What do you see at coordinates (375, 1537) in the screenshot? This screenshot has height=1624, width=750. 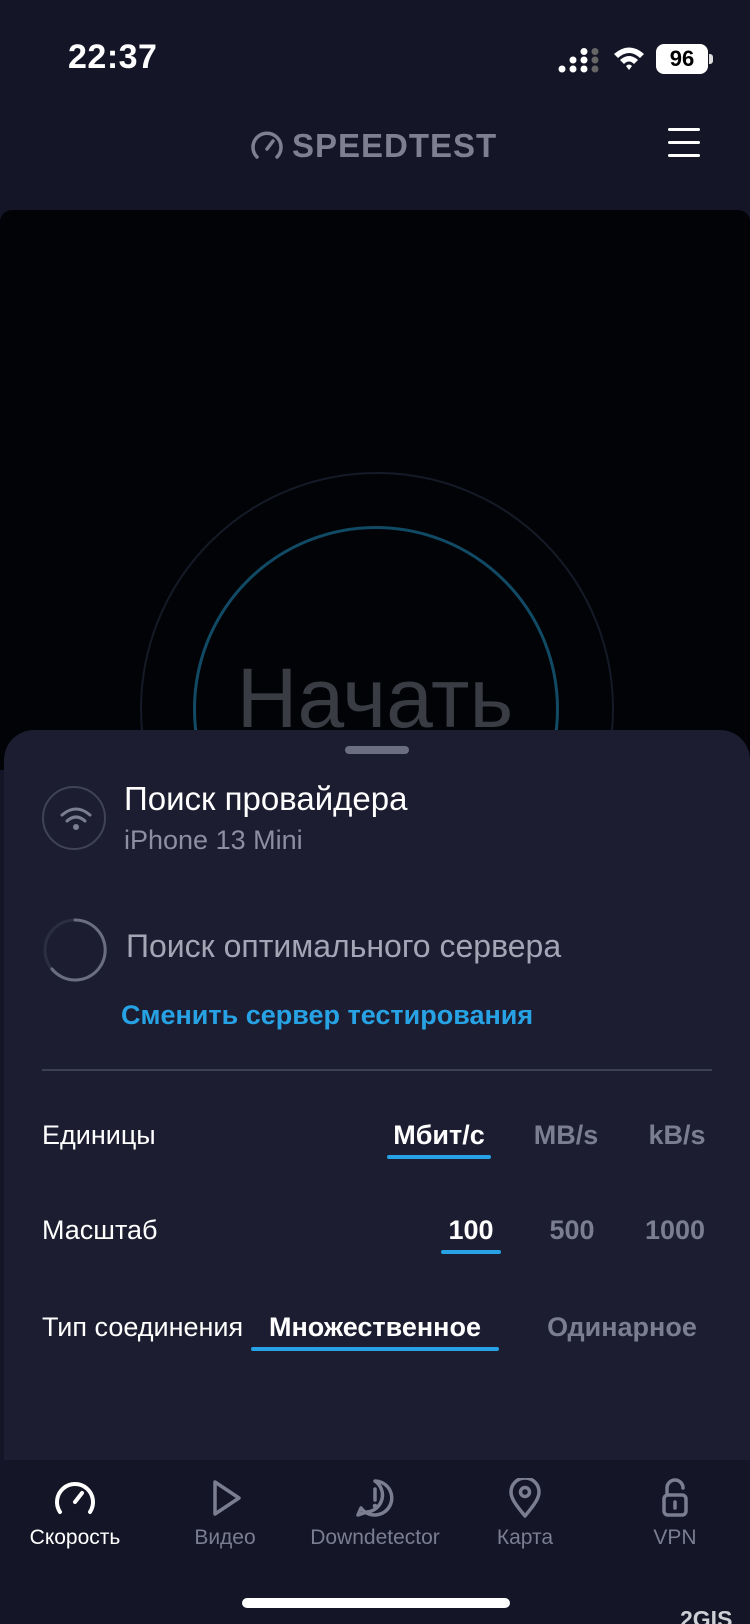 I see `tab-downdetector-label: Downdetector` at bounding box center [375, 1537].